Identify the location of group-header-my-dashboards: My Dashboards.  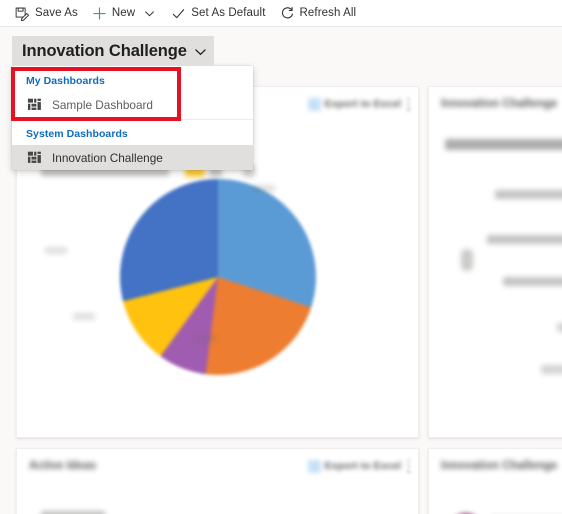
(65, 81).